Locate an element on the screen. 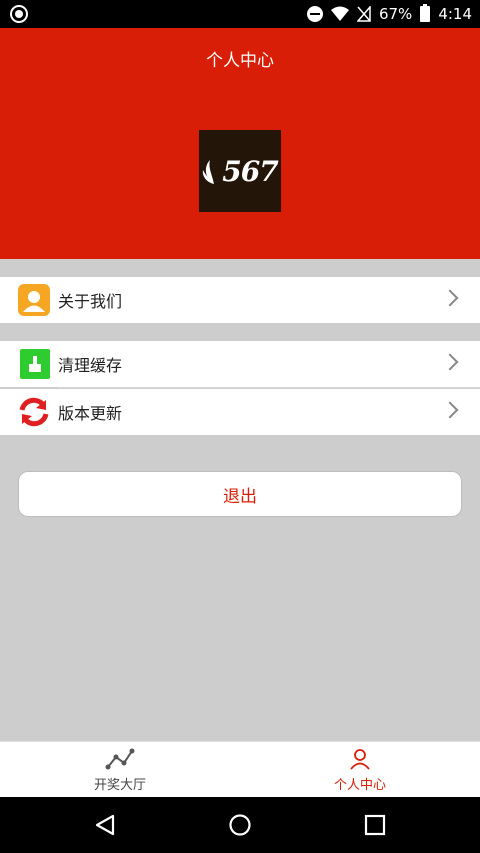 Image resolution: width=480 pixels, height=853 pixels. clock: 4:14 is located at coordinates (455, 14).